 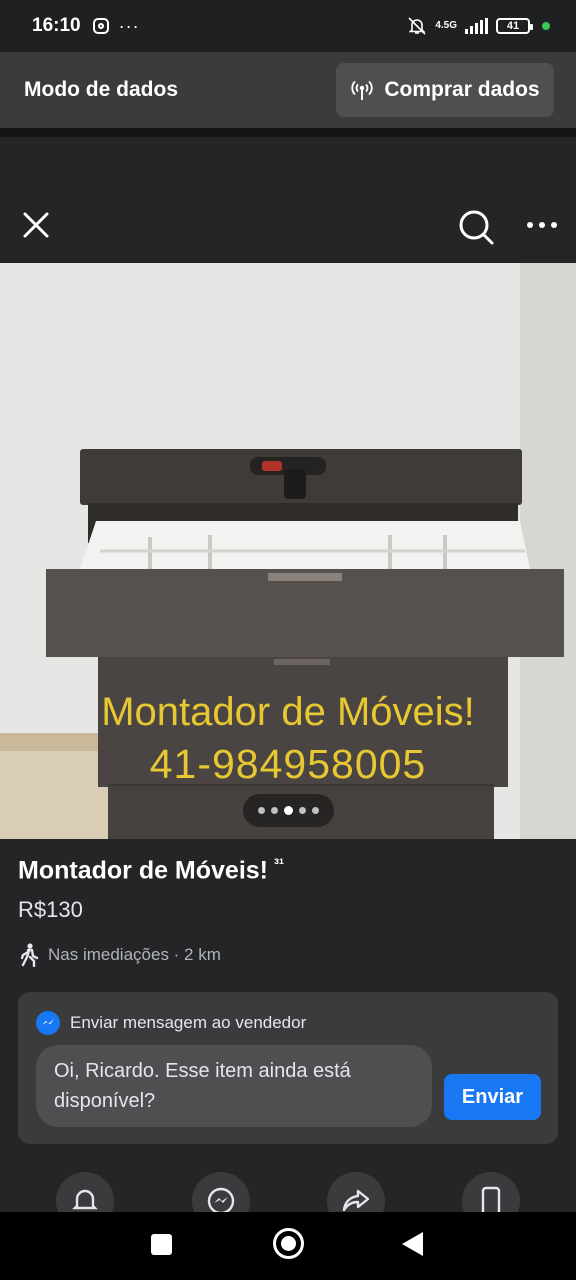 What do you see at coordinates (29, 955) in the screenshot?
I see `walking-icon` at bounding box center [29, 955].